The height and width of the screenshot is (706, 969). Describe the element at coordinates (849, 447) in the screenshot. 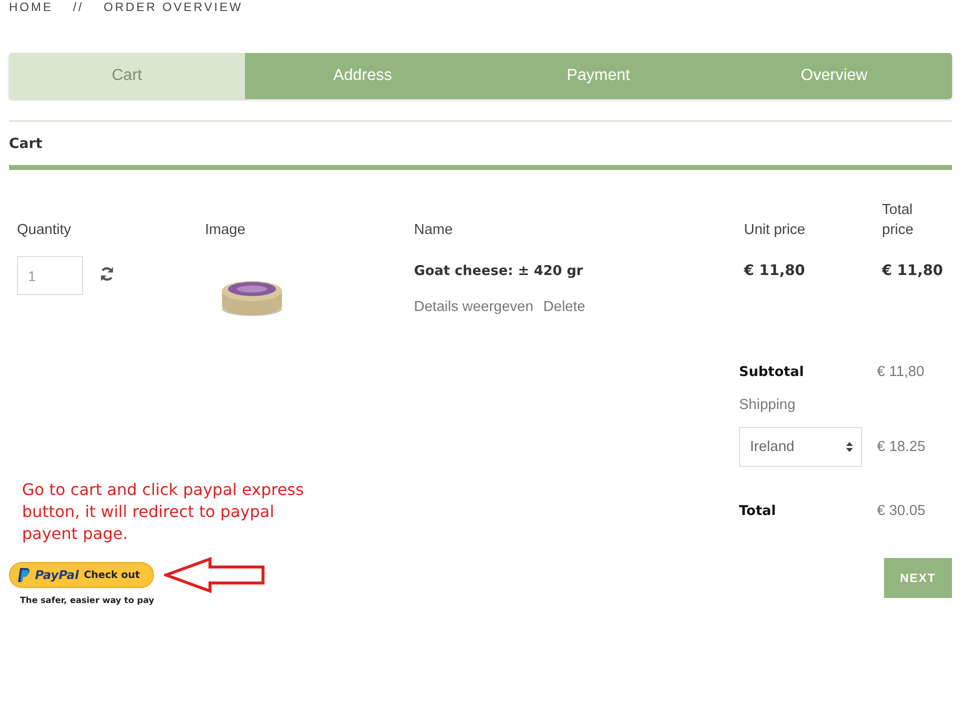

I see `sort-caret-icon` at that location.